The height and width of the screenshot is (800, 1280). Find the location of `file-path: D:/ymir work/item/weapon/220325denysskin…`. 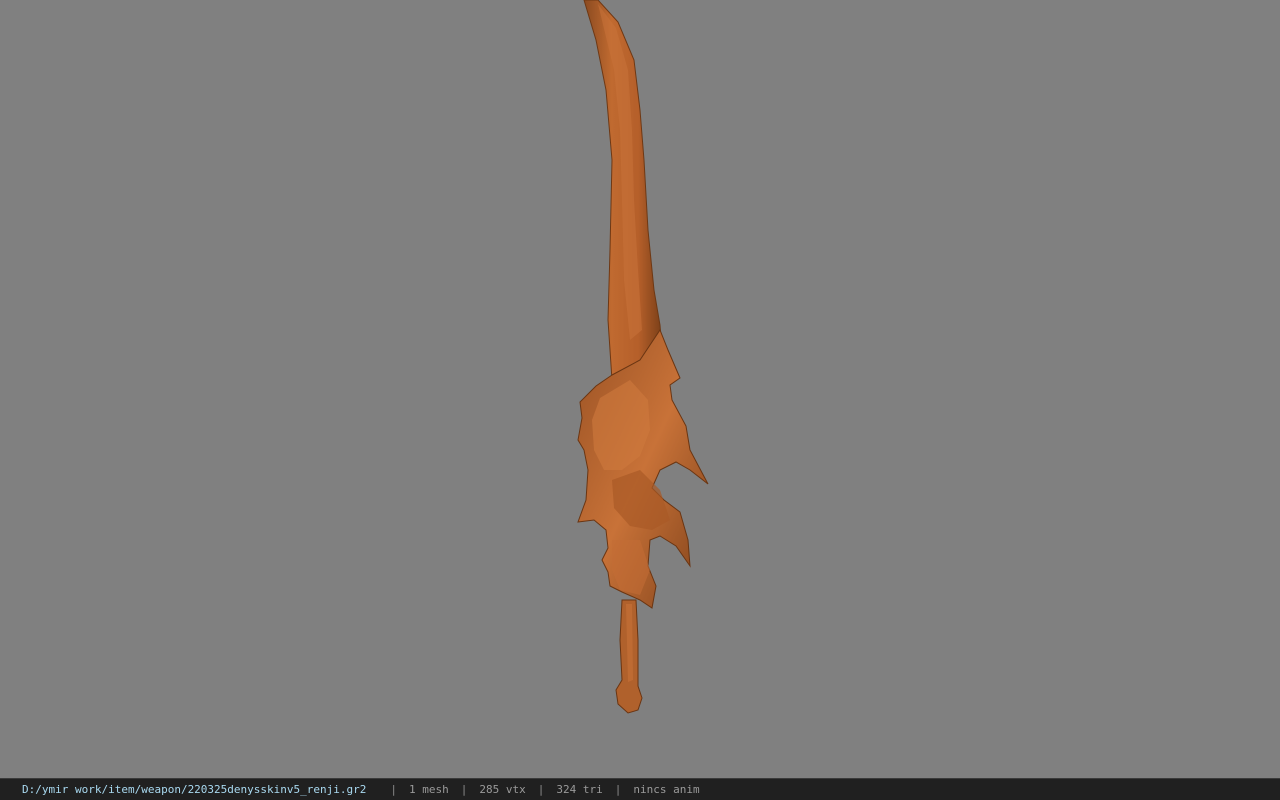

file-path: D:/ymir work/item/weapon/220325denysskin… is located at coordinates (194, 789).